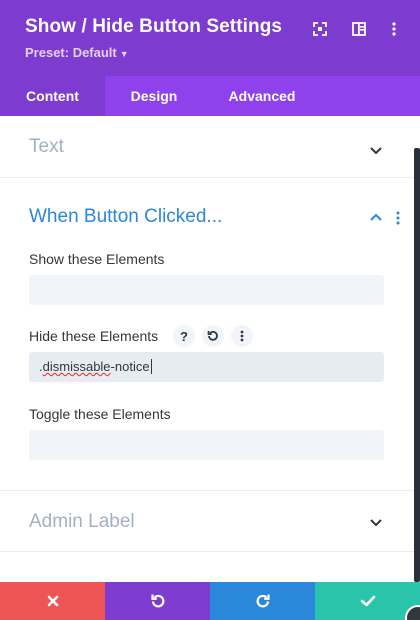 Image resolution: width=420 pixels, height=620 pixels. What do you see at coordinates (210, 521) in the screenshot?
I see `section-admin-label: Admin Label` at bounding box center [210, 521].